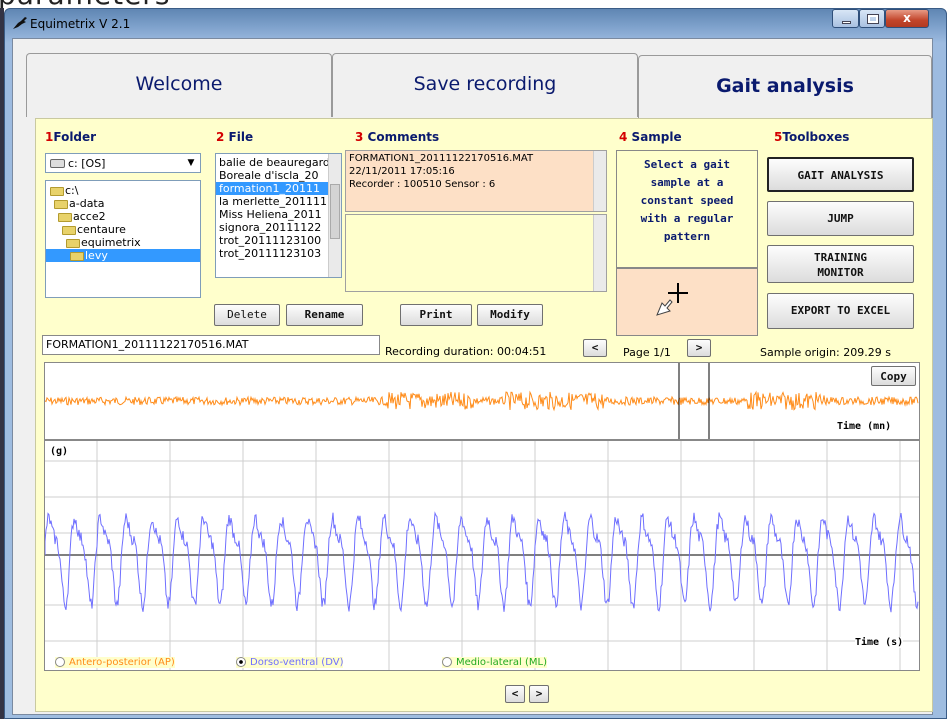 Image resolution: width=947 pixels, height=719 pixels. I want to click on comment-filename: FORMATION1_20111122170516.MAT, so click(441, 158).